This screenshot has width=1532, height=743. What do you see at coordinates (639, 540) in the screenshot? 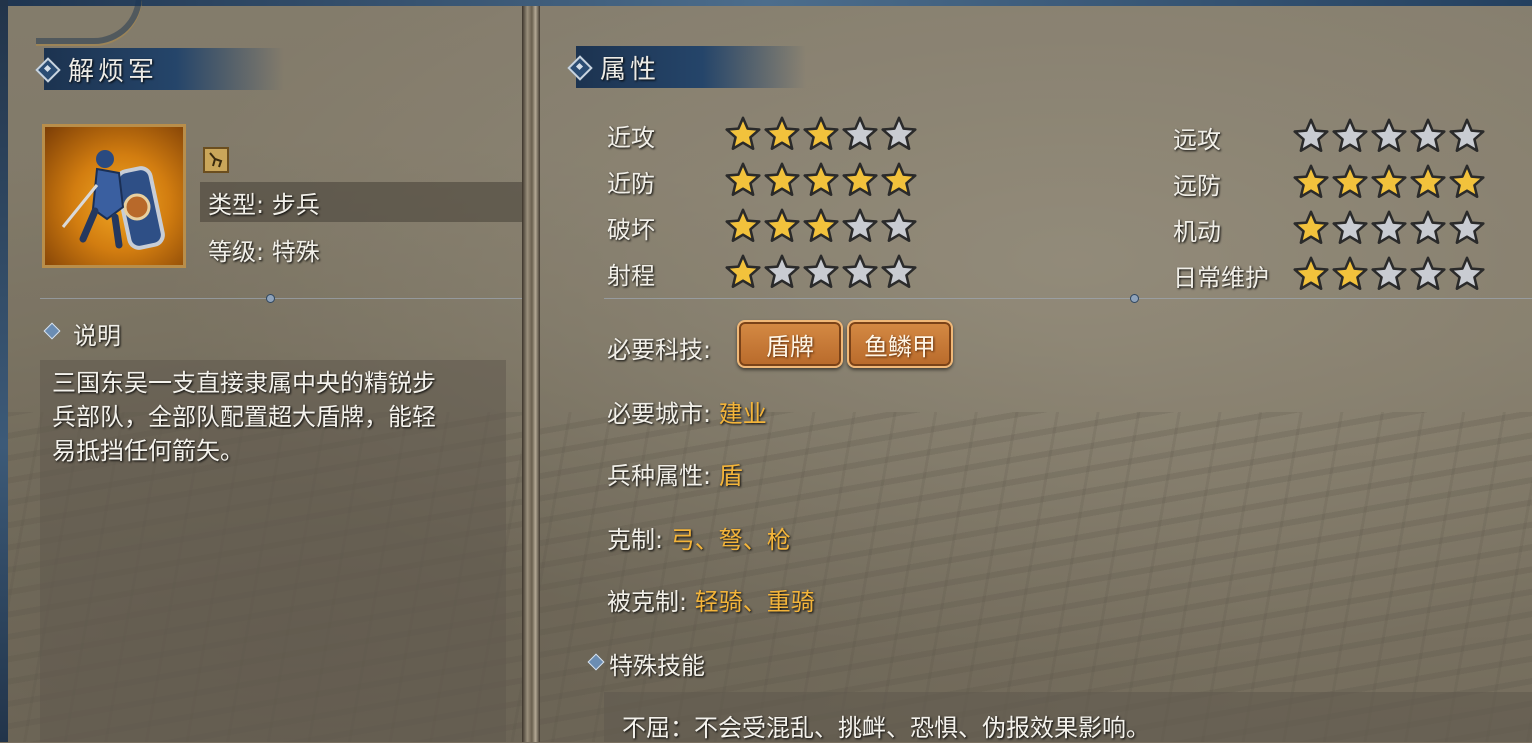
I see `counters-label: 克制:` at bounding box center [639, 540].